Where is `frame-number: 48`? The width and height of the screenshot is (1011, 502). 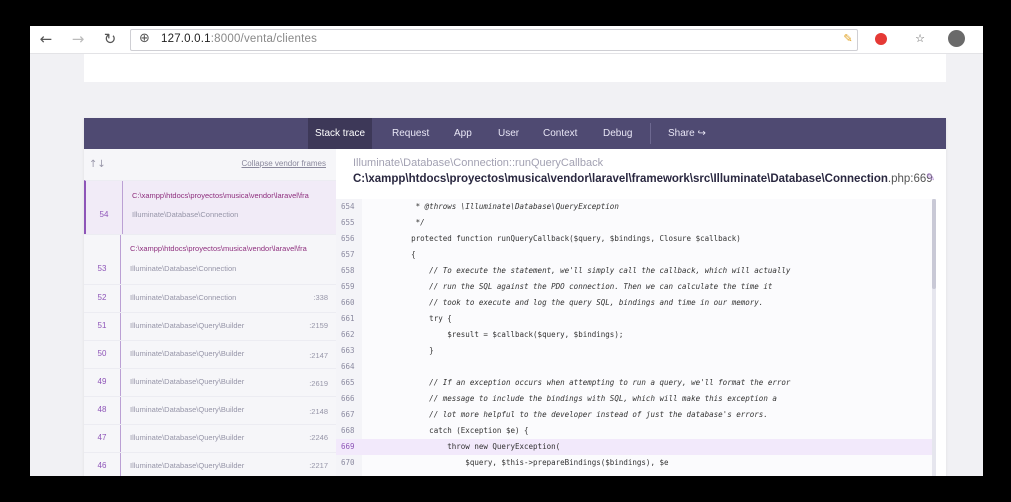
frame-number: 48 is located at coordinates (102, 409).